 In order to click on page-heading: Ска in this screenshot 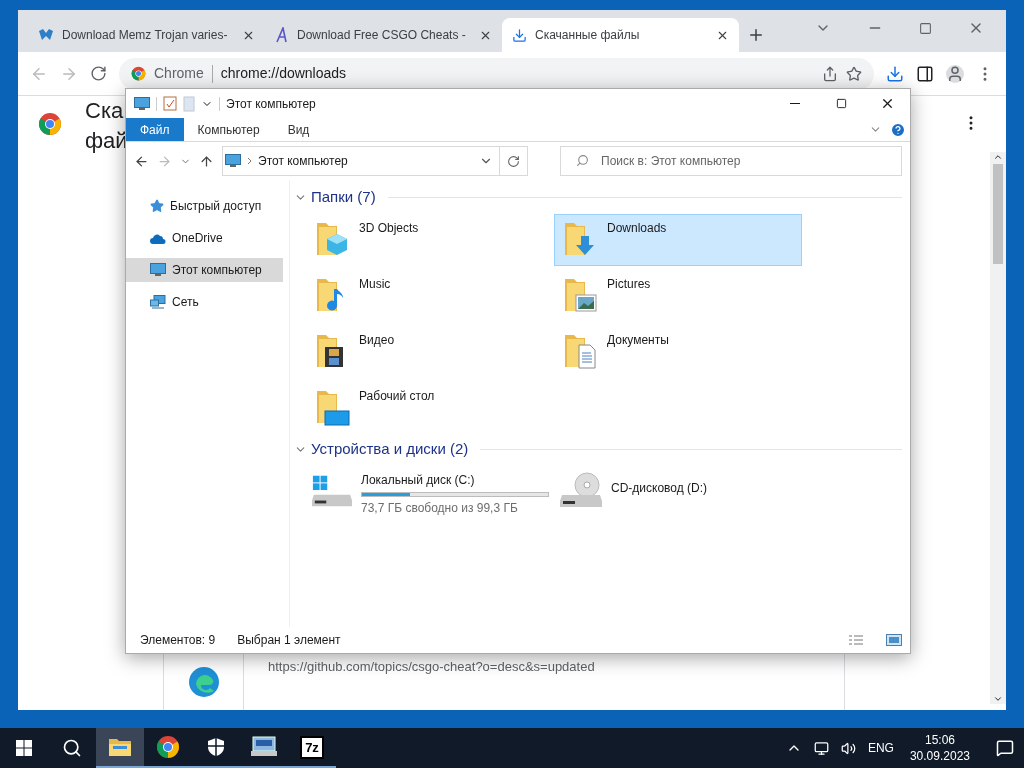, I will do `click(105, 111)`.